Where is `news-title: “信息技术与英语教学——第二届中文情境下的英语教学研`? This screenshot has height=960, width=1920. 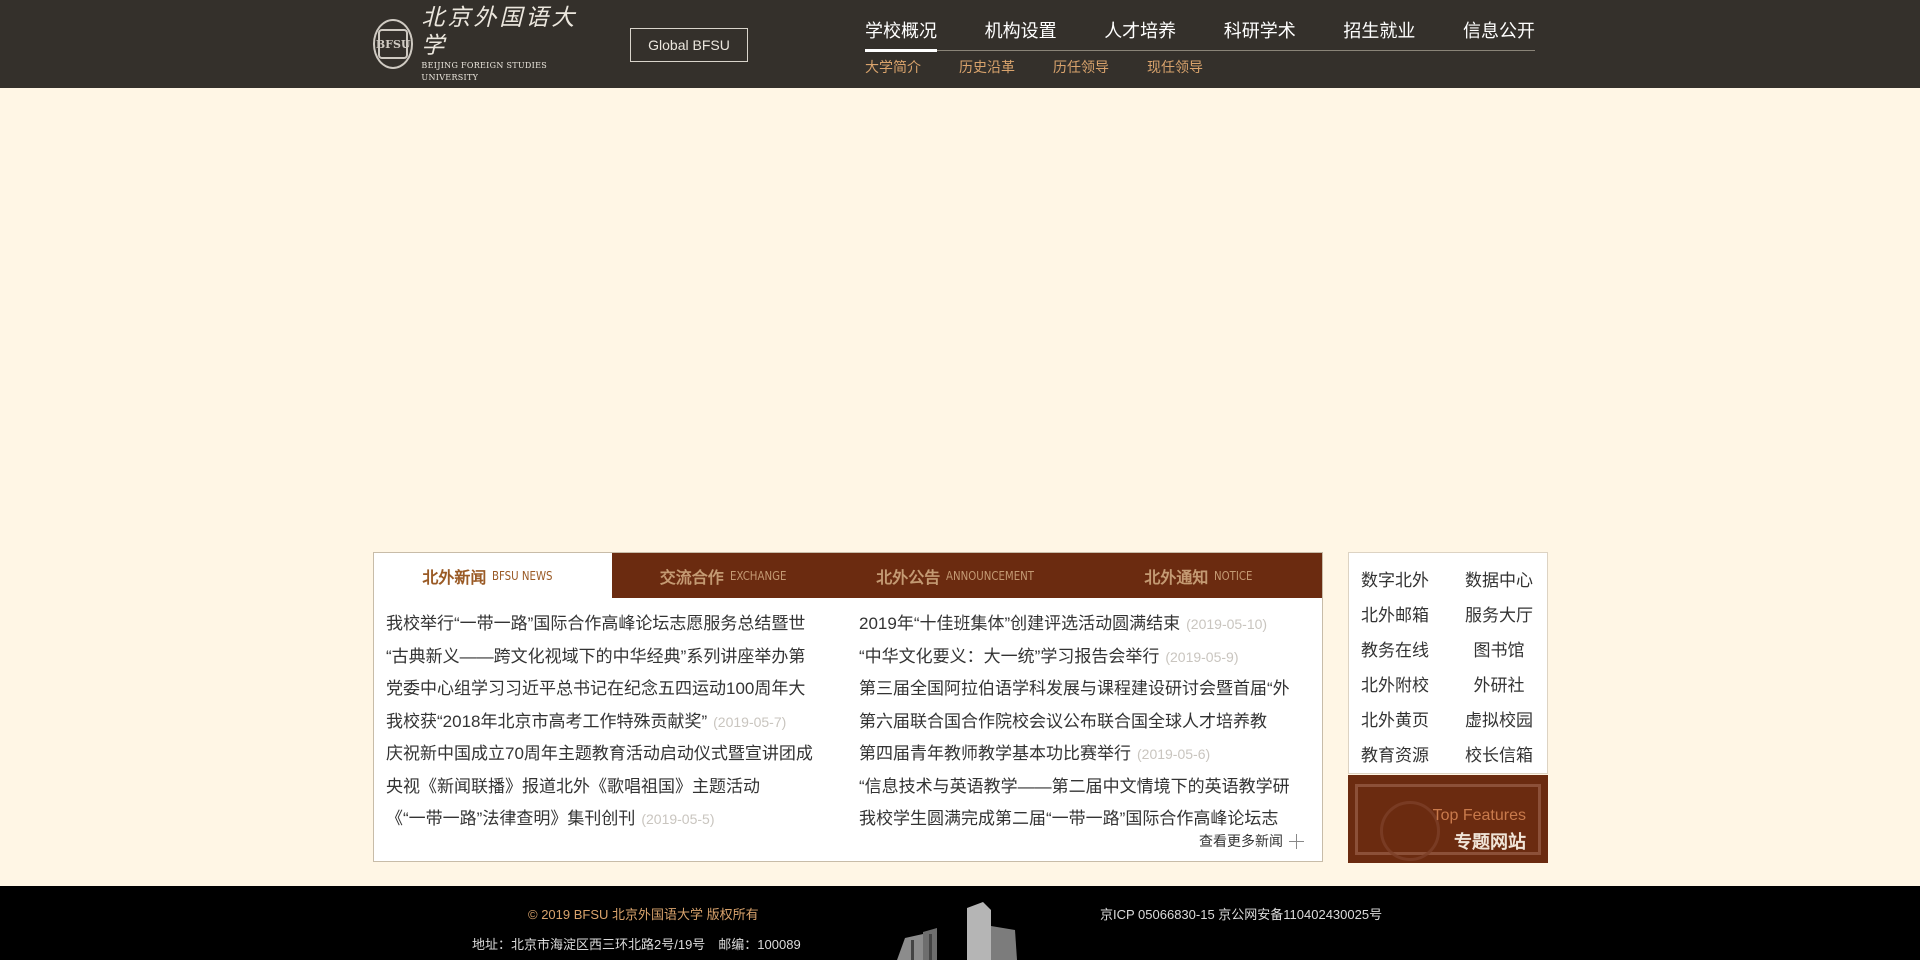 news-title: “信息技术与英语教学——第二届中文情境下的英语教学研 is located at coordinates (1074, 786).